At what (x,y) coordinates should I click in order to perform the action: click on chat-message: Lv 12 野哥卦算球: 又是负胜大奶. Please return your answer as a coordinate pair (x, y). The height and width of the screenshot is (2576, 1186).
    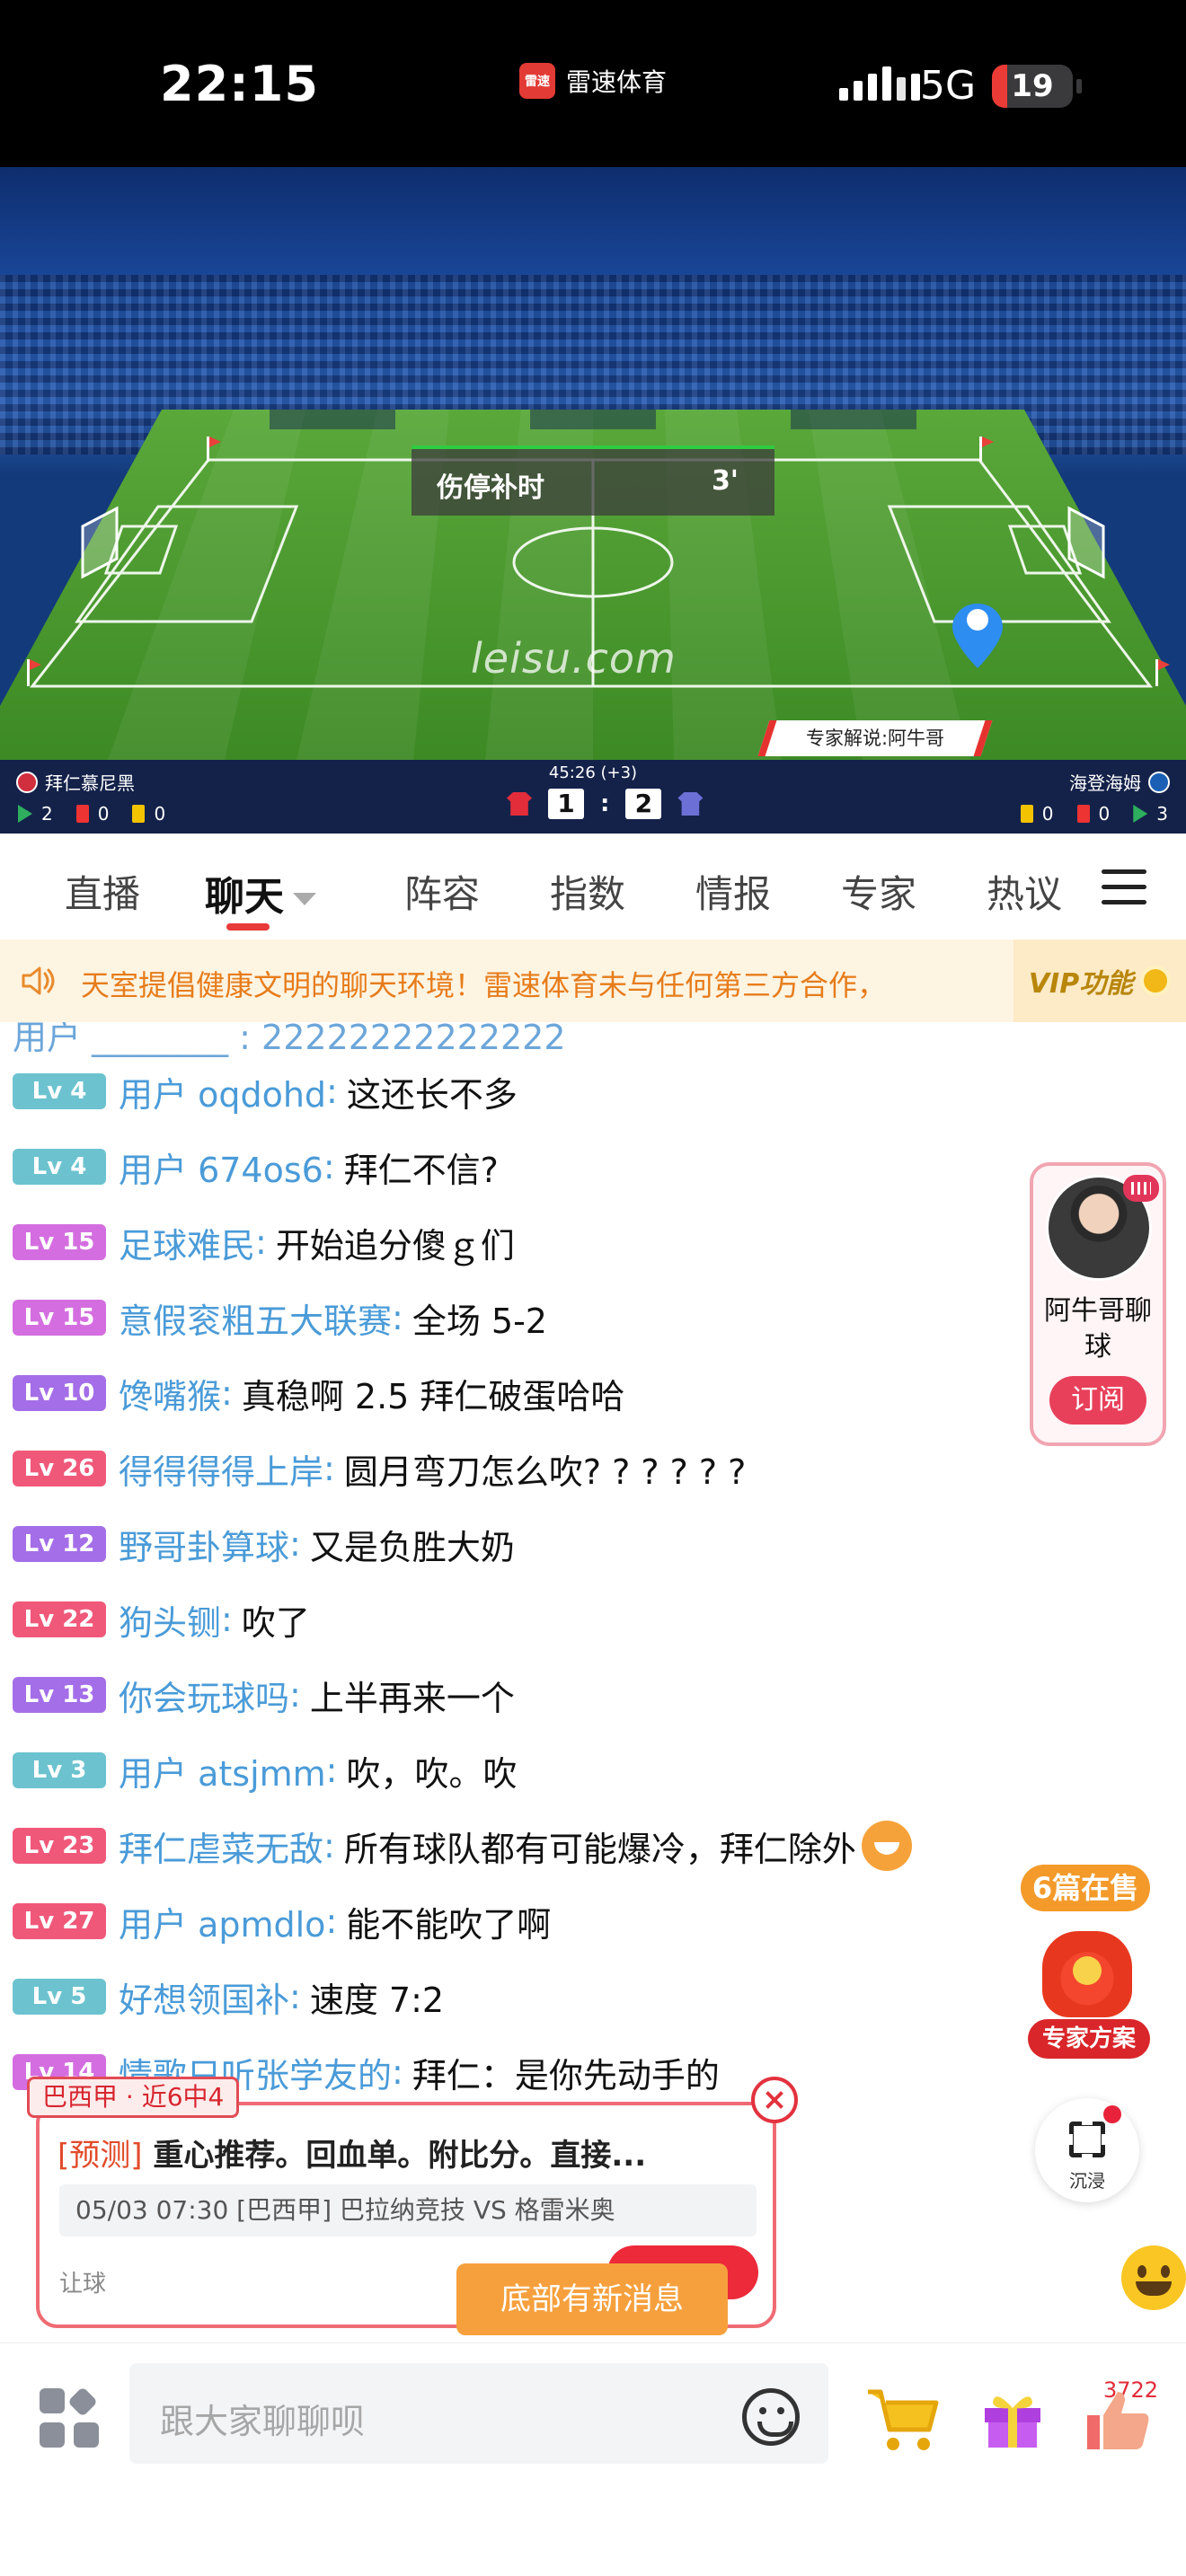
    Looking at the image, I should click on (264, 1544).